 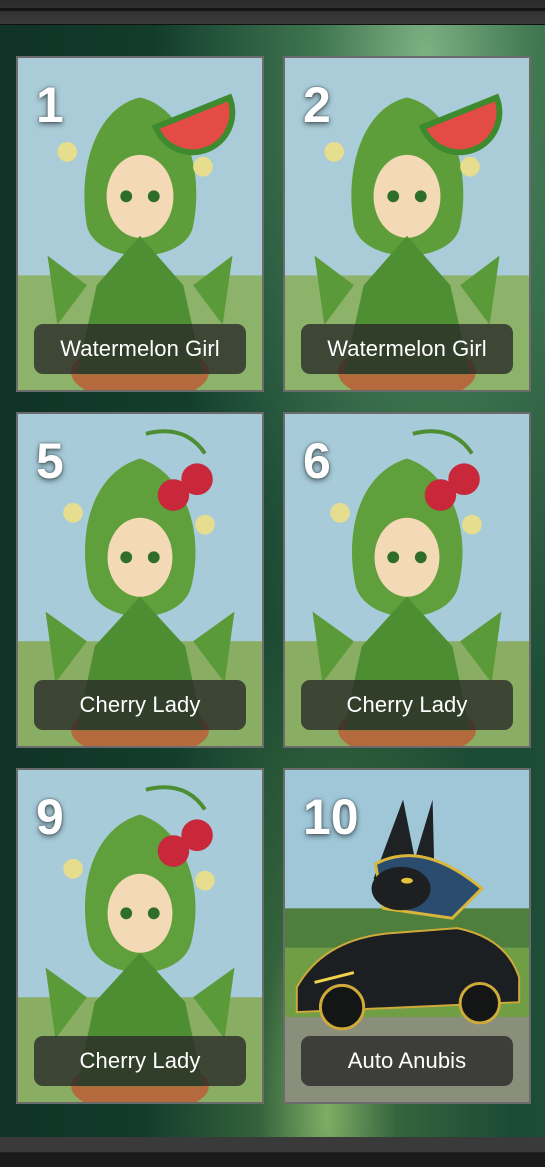 I want to click on card-cherry-lady-5: 5 Cherry Lady, so click(x=140, y=580).